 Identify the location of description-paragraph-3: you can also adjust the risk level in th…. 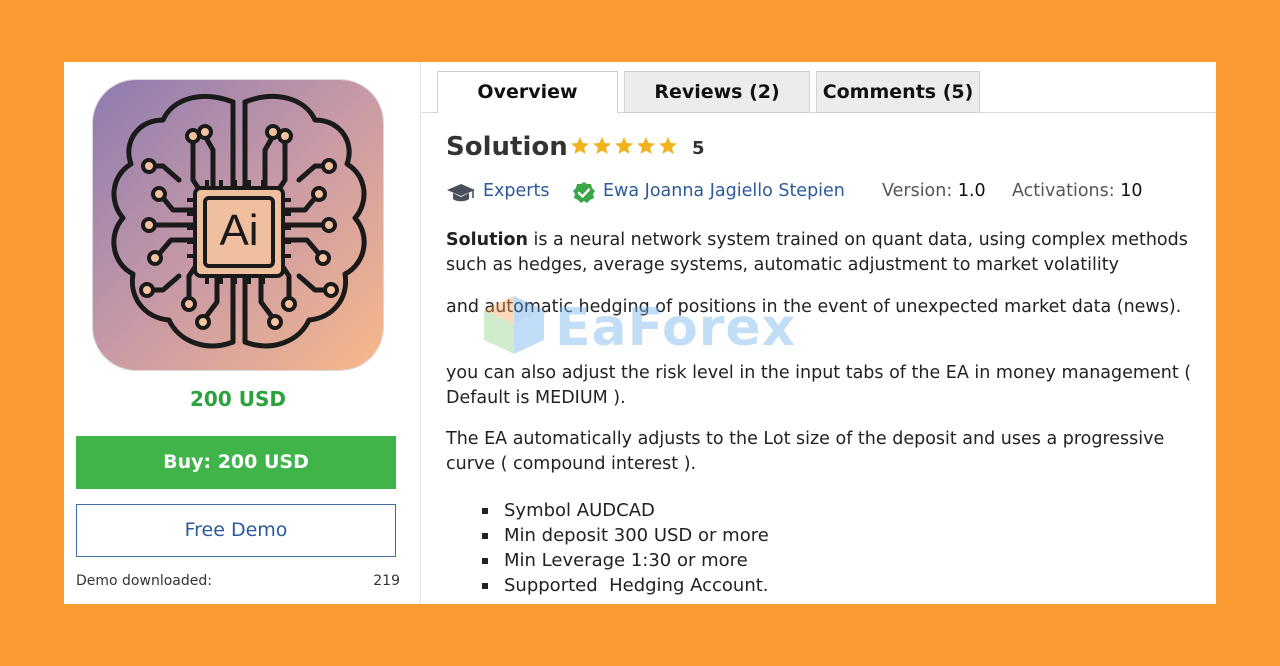
(819, 385).